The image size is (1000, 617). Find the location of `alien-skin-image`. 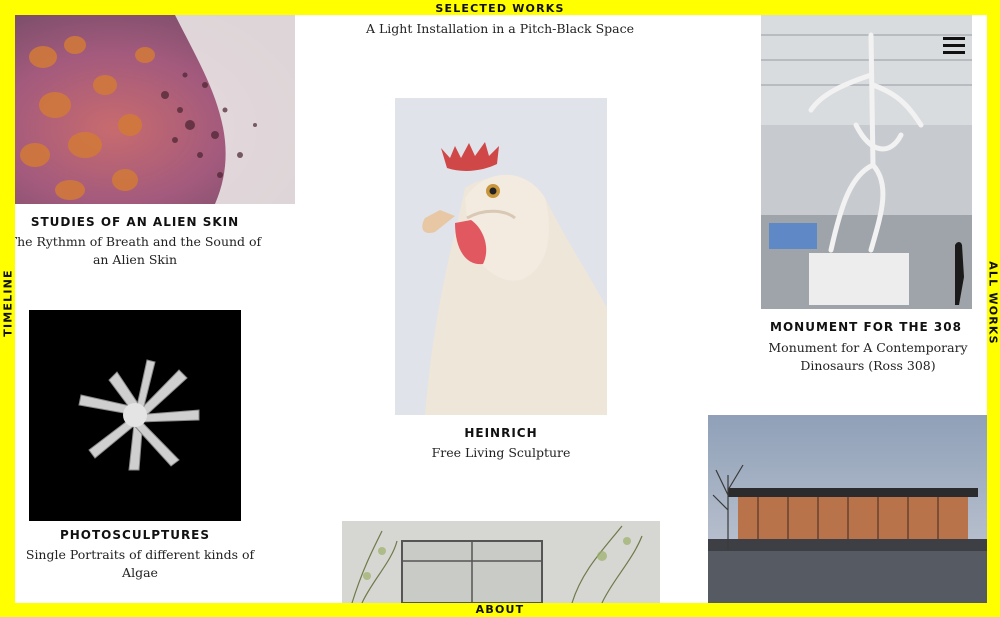

alien-skin-image is located at coordinates (155, 109).